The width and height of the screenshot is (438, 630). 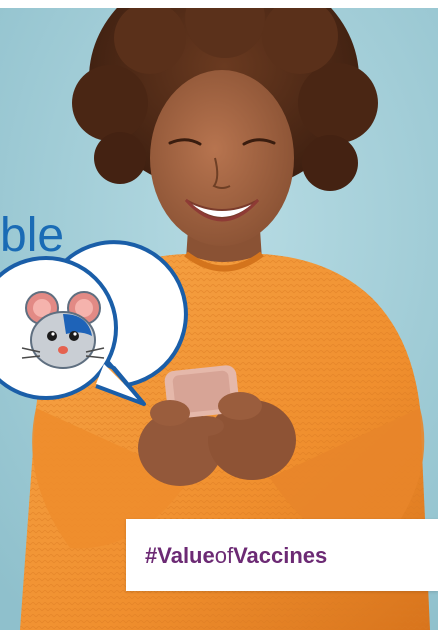 I want to click on hashtag-banner: #ValueofVaccines, so click(x=282, y=555).